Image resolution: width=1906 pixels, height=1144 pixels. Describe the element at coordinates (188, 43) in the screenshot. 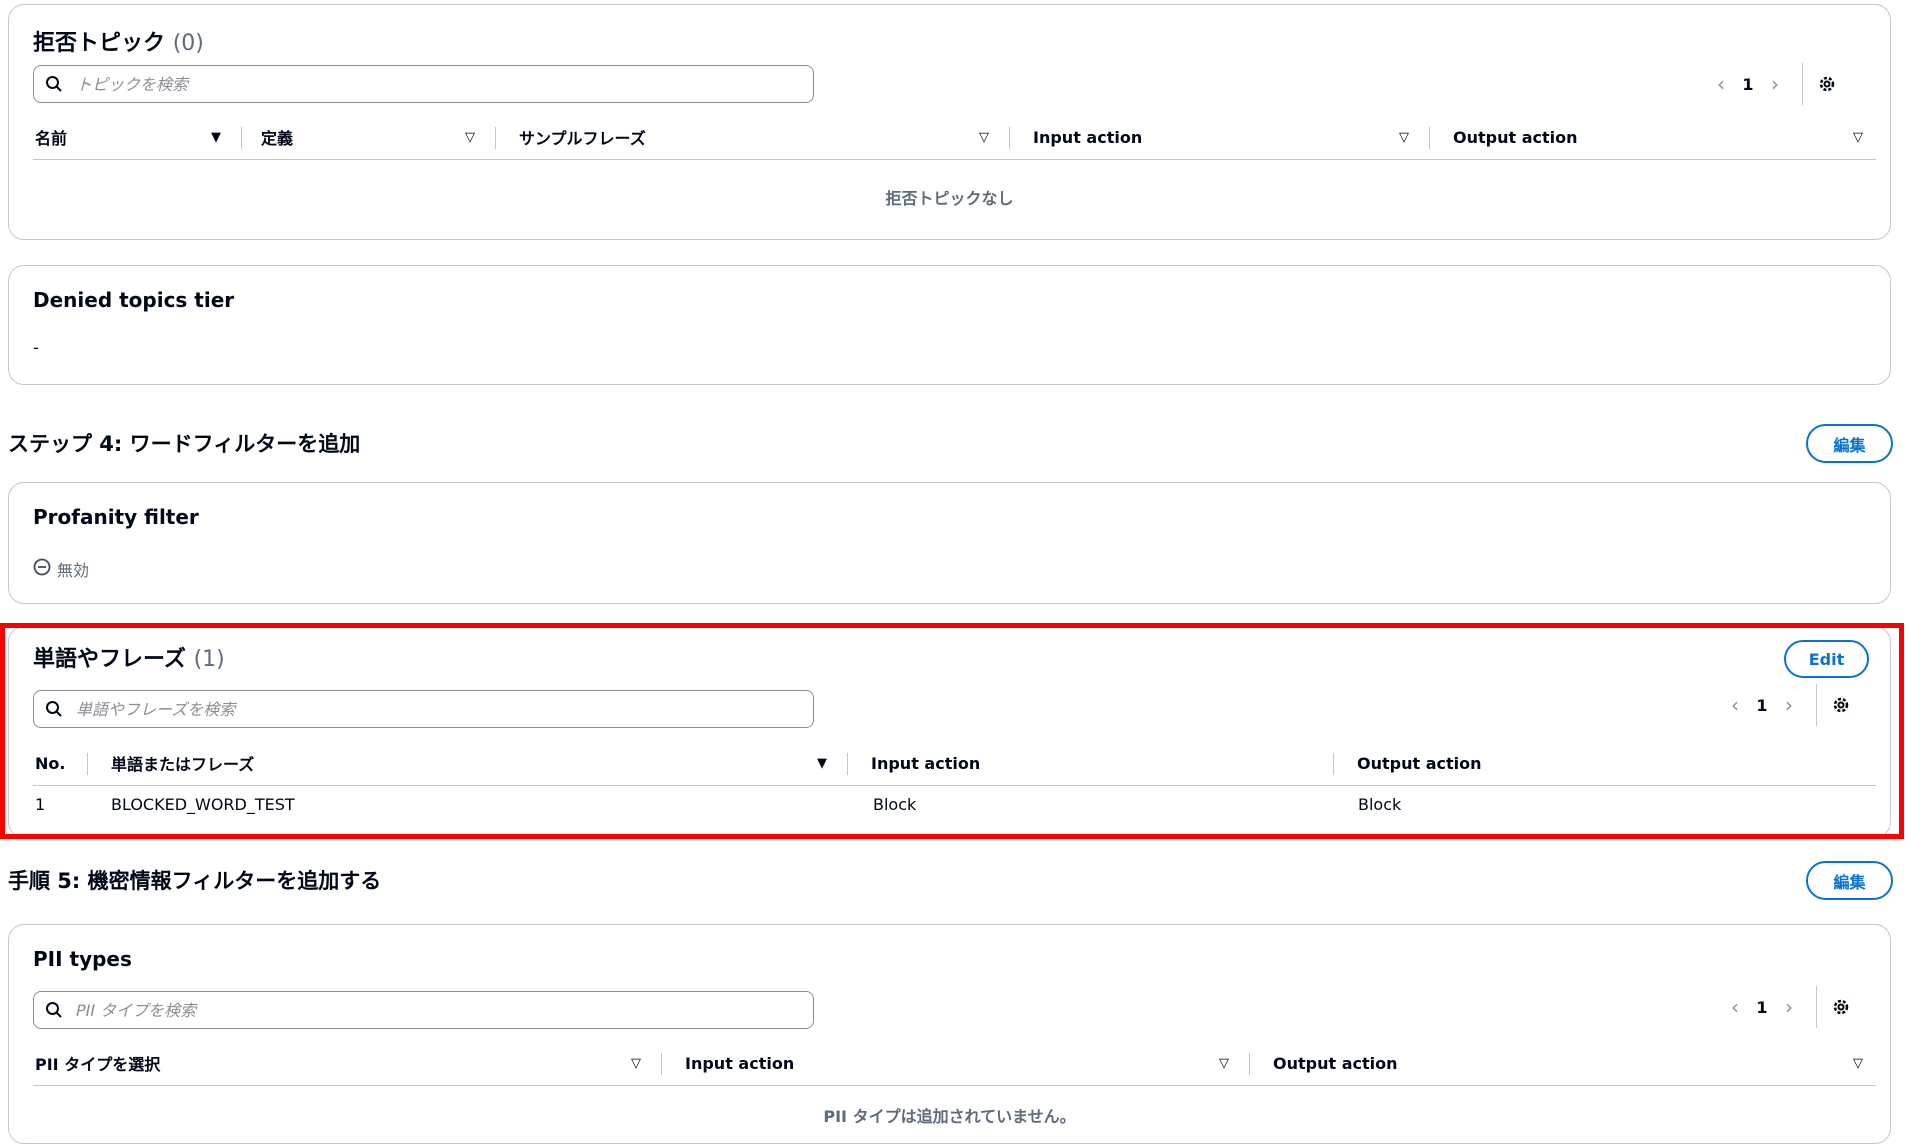

I see `denied-topics-count: (0)` at that location.